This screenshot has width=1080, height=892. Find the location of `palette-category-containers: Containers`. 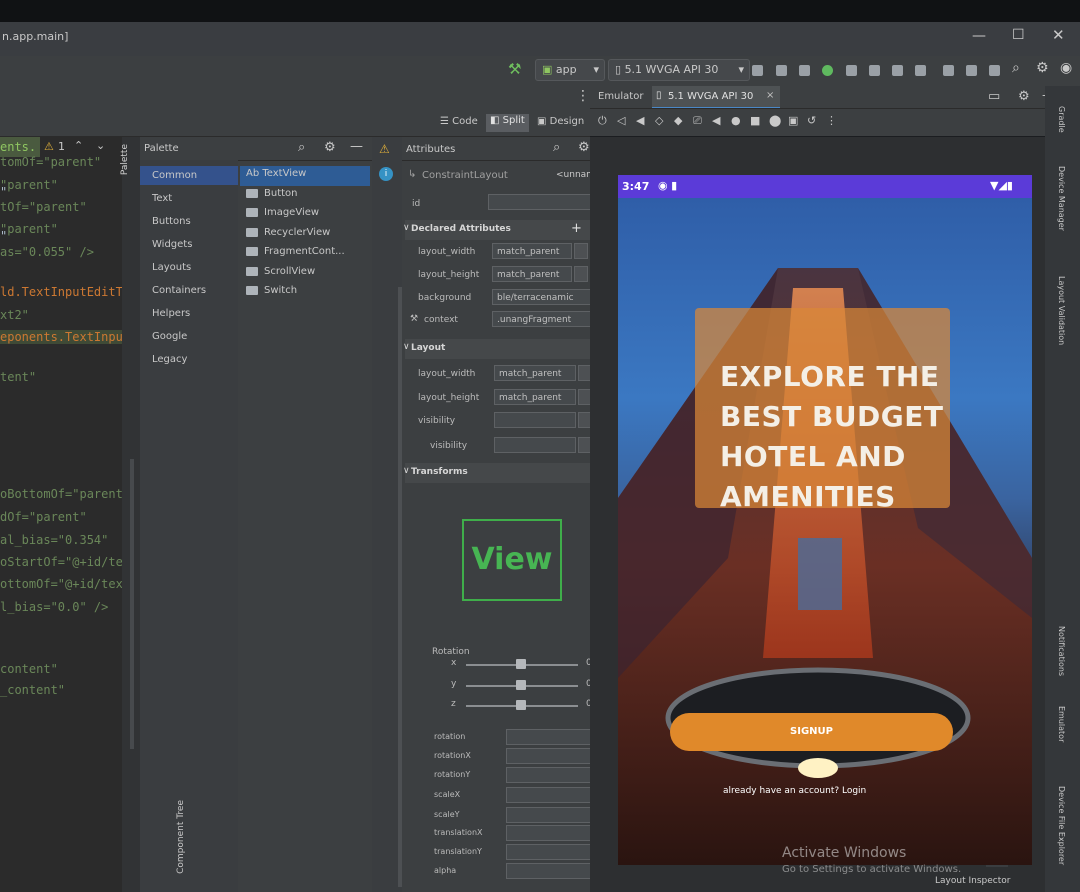

palette-category-containers: Containers is located at coordinates (179, 290).